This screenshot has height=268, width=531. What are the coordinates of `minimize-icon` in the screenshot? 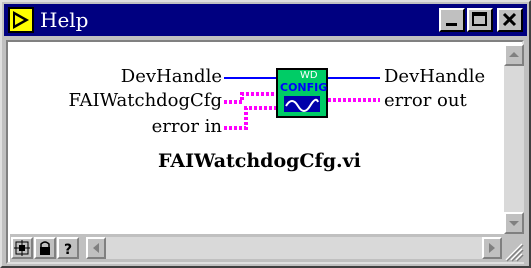 It's located at (451, 24).